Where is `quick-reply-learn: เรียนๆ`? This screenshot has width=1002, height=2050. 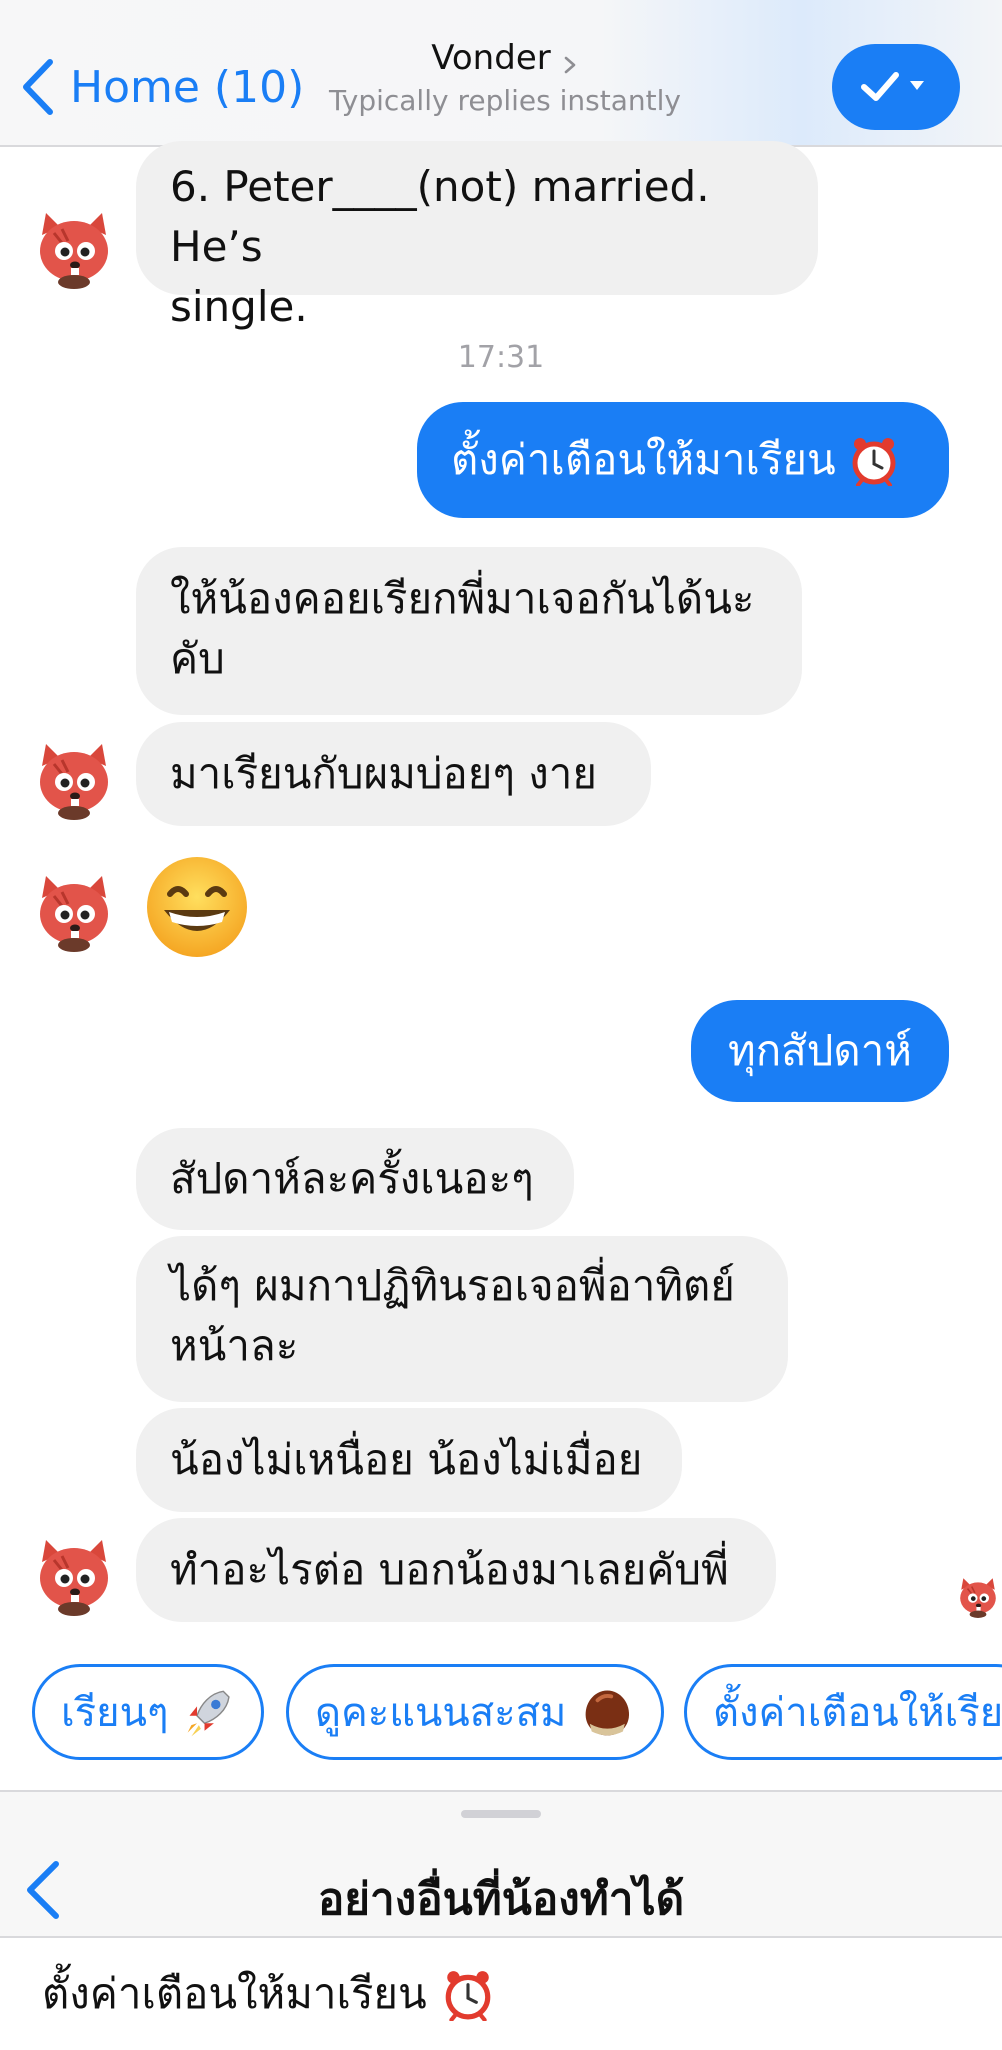
quick-reply-learn: เรียนๆ is located at coordinates (148, 1712).